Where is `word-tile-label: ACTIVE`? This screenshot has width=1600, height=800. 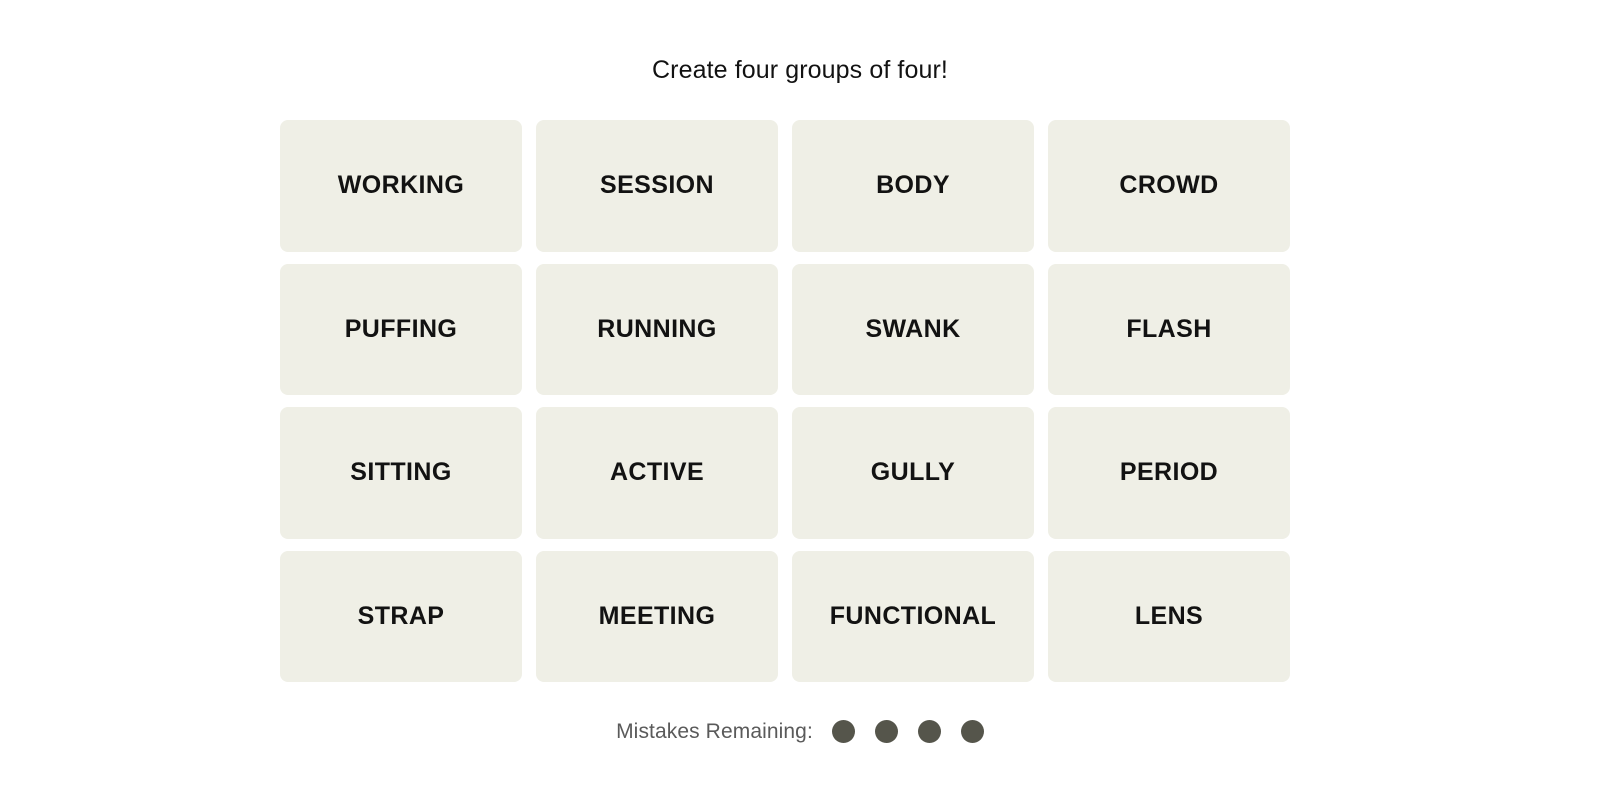
word-tile-label: ACTIVE is located at coordinates (657, 472).